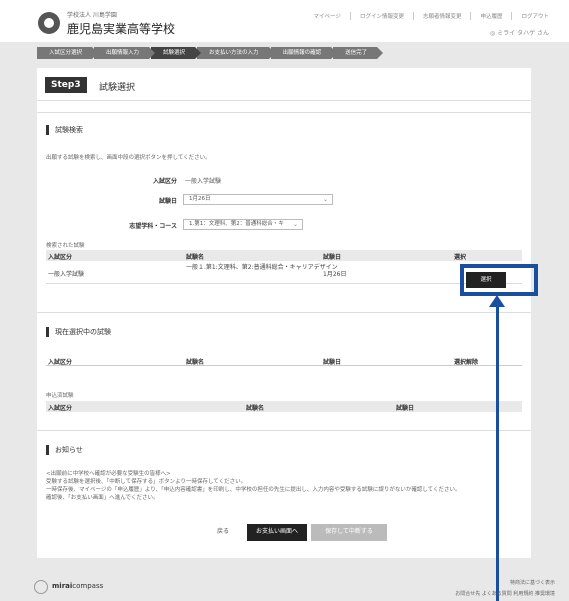  What do you see at coordinates (284, 255) in the screenshot?
I see `results-table-header: 入試区分 試験名 試験日 選択` at bounding box center [284, 255].